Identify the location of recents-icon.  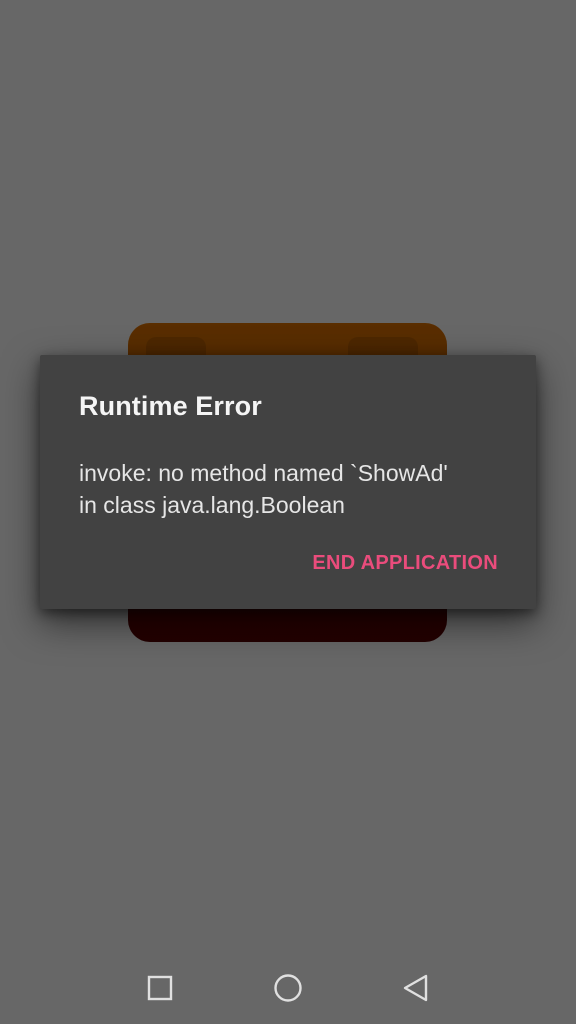
(160, 988).